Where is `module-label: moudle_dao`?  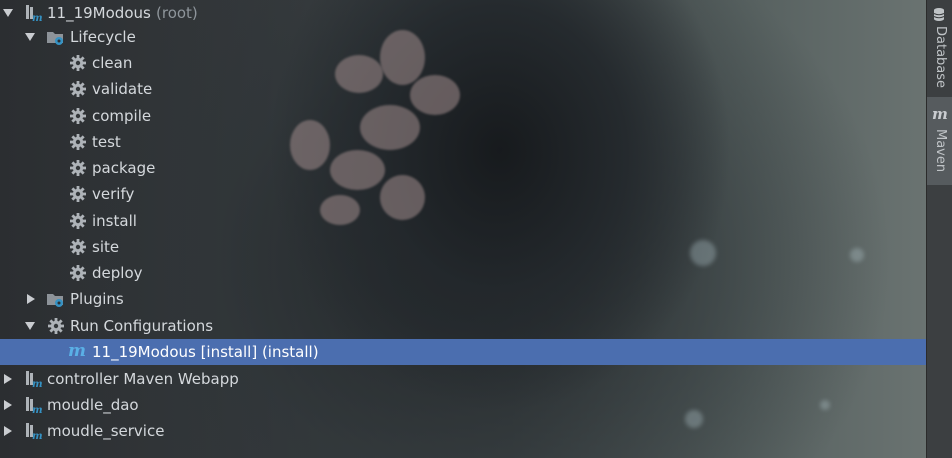 module-label: moudle_dao is located at coordinates (93, 405).